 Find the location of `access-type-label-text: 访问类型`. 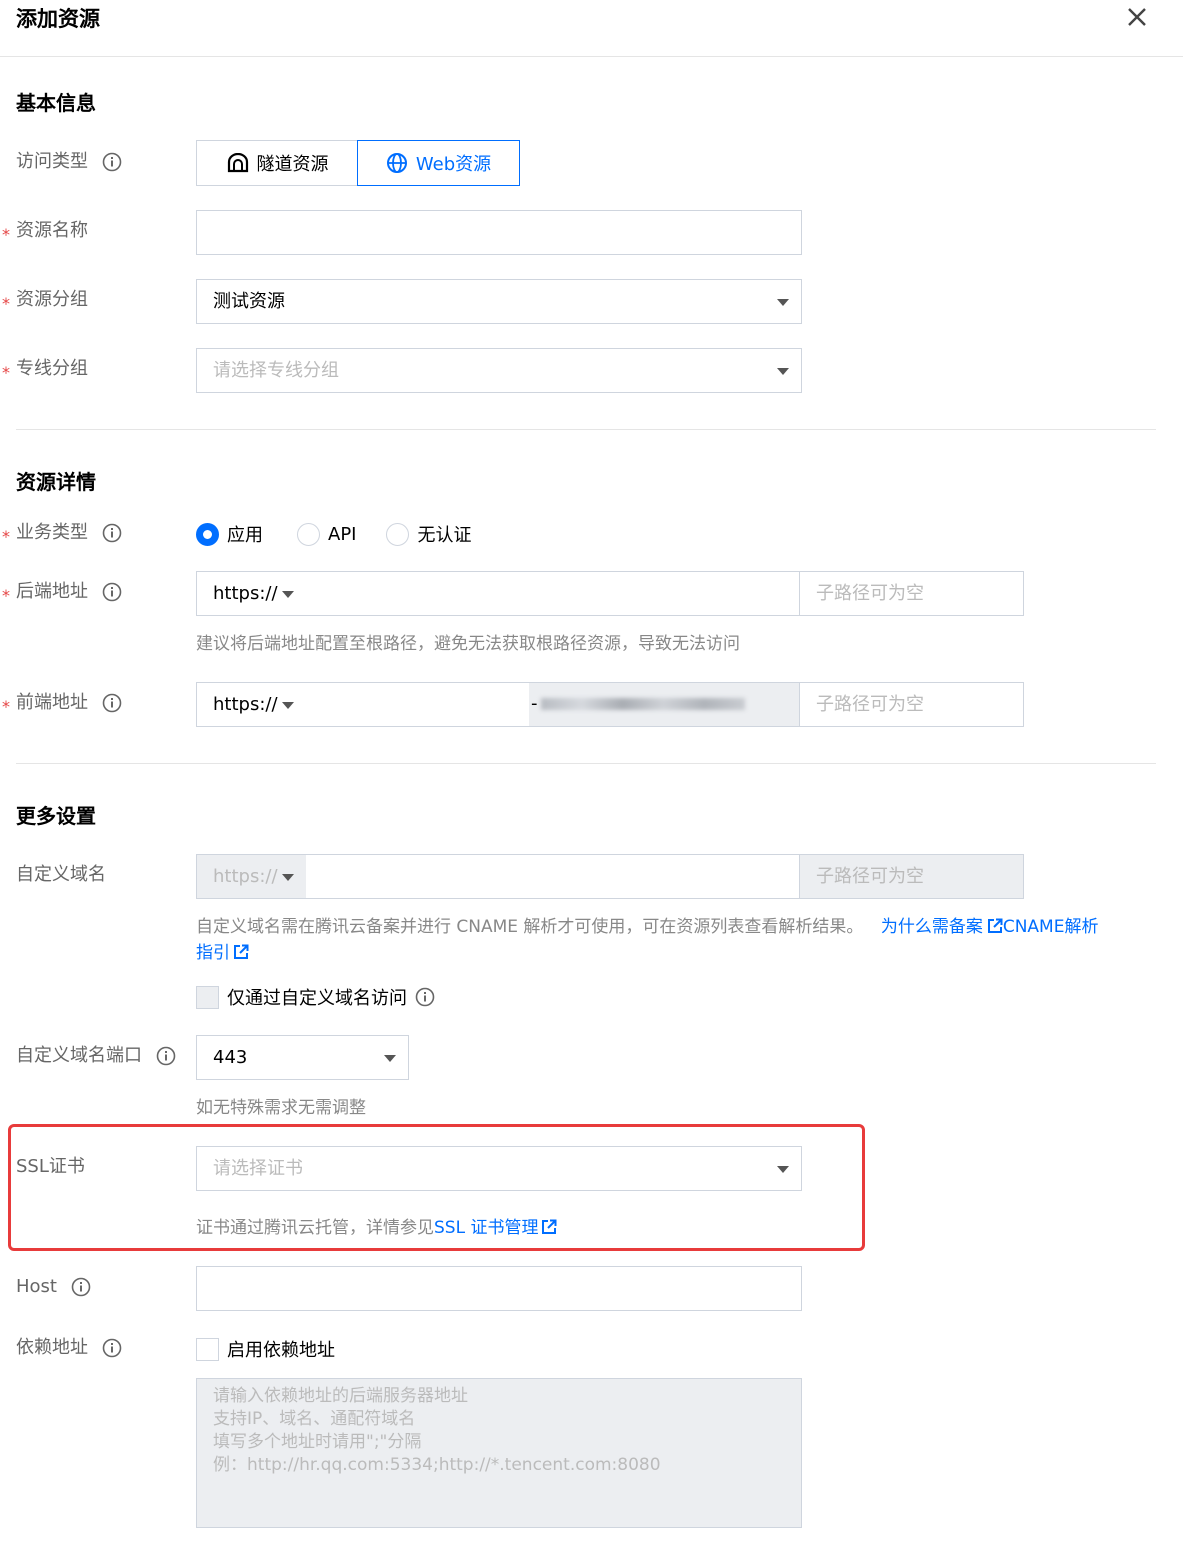

access-type-label-text: 访问类型 is located at coordinates (52, 161).